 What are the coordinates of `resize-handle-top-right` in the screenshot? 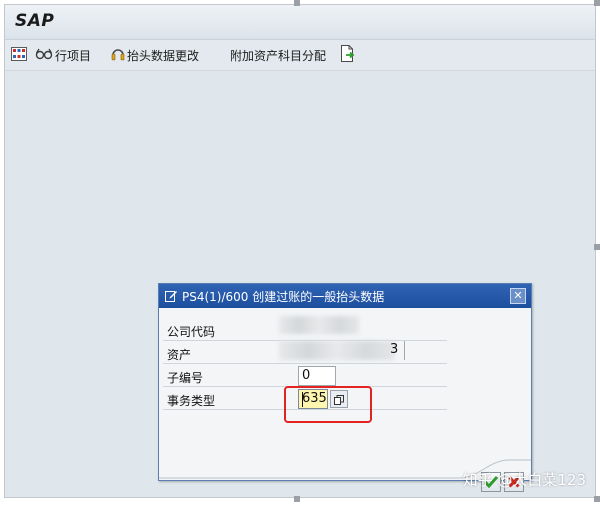 It's located at (597, 3).